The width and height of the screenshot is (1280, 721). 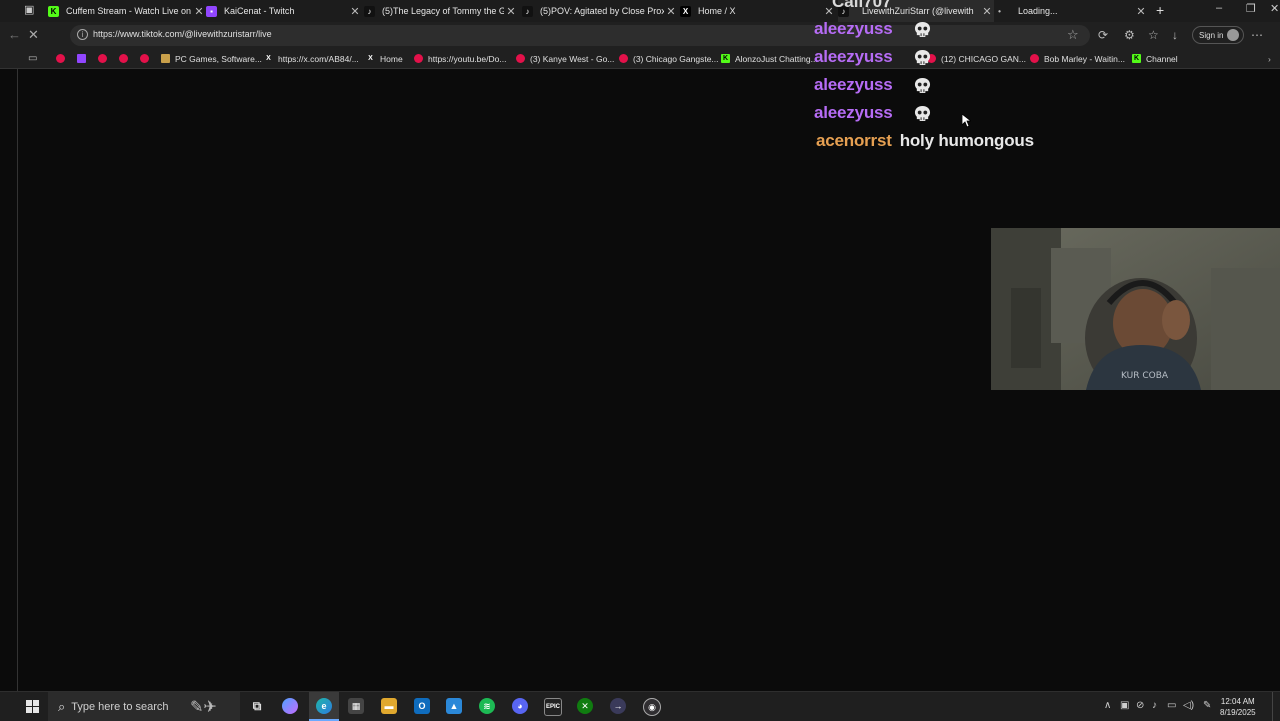 I want to click on bookmark-home: X Home, so click(x=384, y=58).